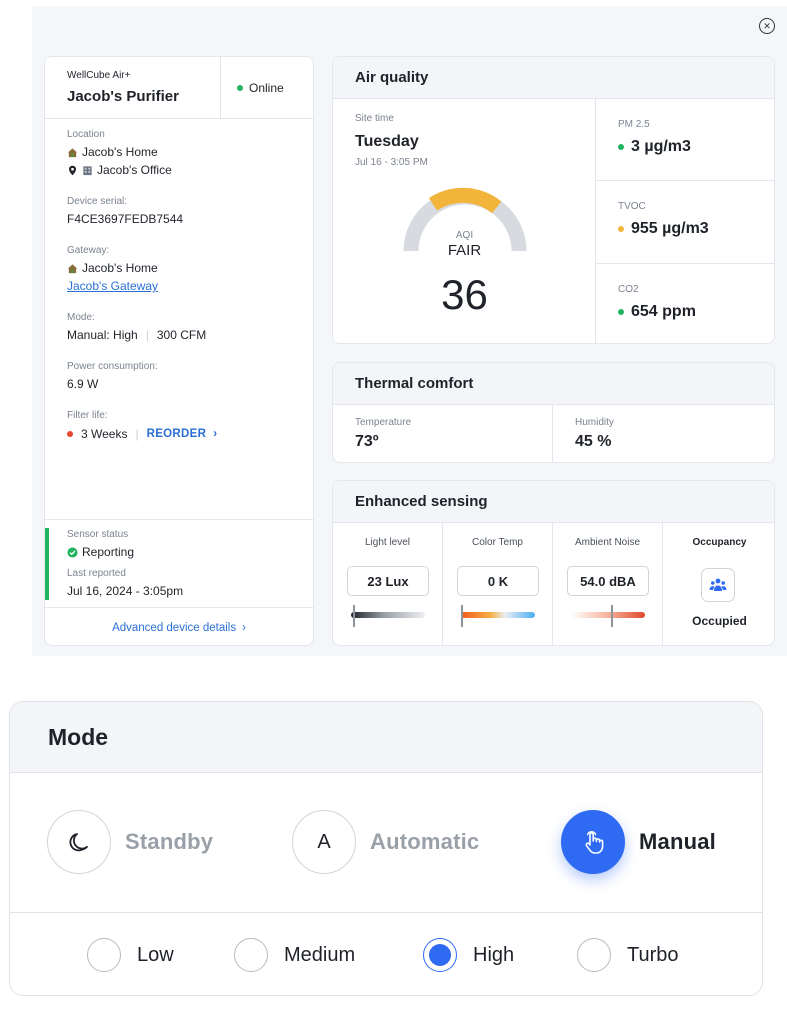 This screenshot has width=787, height=1010. What do you see at coordinates (251, 955) in the screenshot?
I see `speed-medium-radio` at bounding box center [251, 955].